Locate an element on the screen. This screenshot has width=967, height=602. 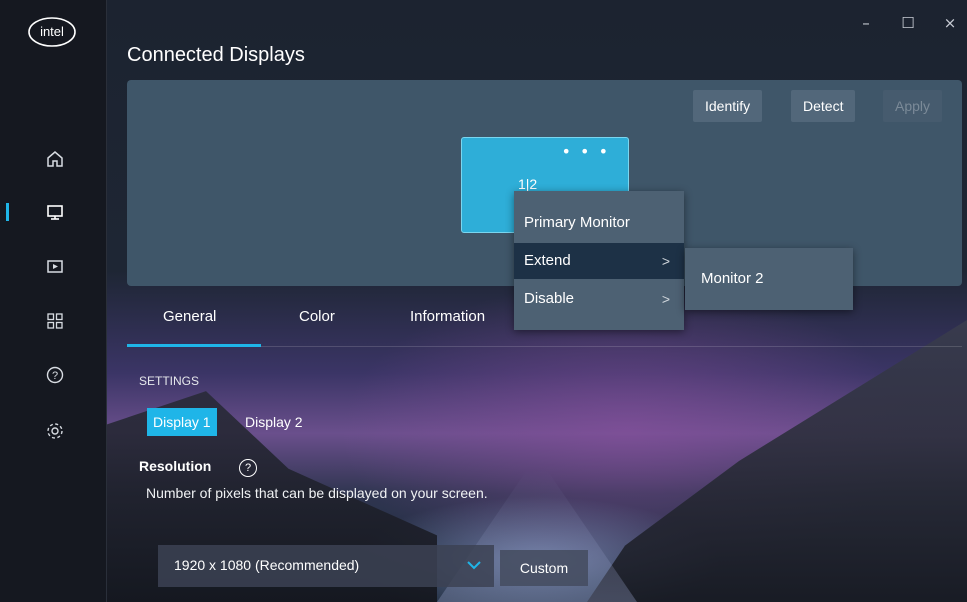
apps-grid-icon is located at coordinates (55, 321).